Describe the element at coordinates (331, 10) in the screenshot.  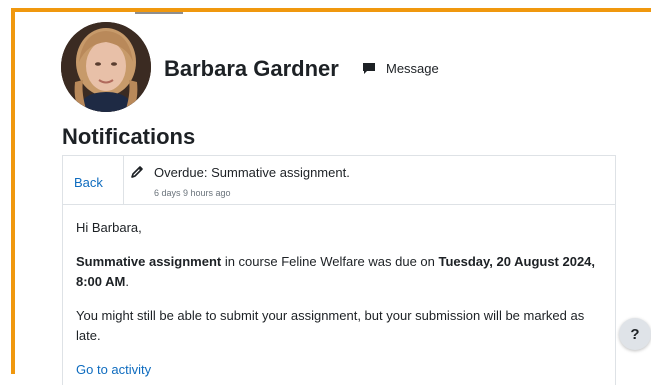
I see `frame-top-border` at that location.